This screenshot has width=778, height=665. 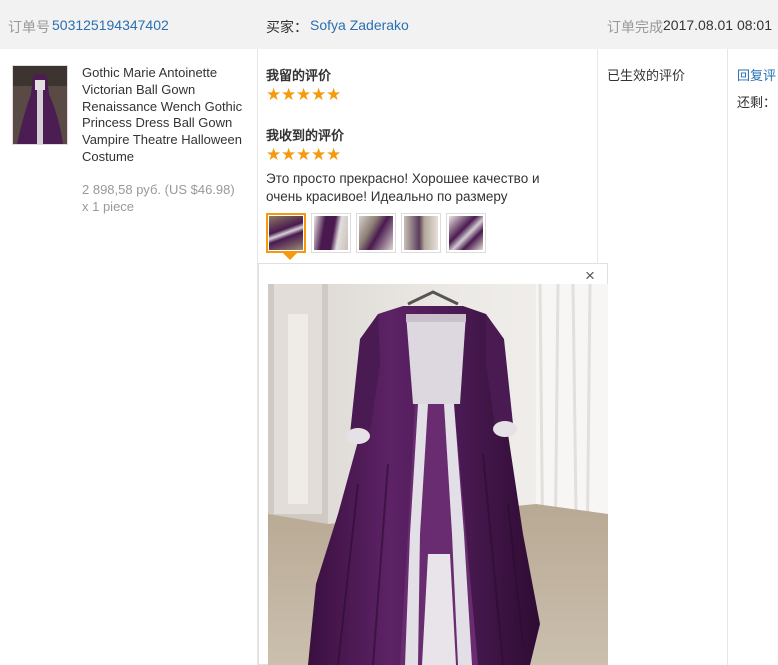 What do you see at coordinates (635, 27) in the screenshot?
I see `order-status-label: 订单完成` at bounding box center [635, 27].